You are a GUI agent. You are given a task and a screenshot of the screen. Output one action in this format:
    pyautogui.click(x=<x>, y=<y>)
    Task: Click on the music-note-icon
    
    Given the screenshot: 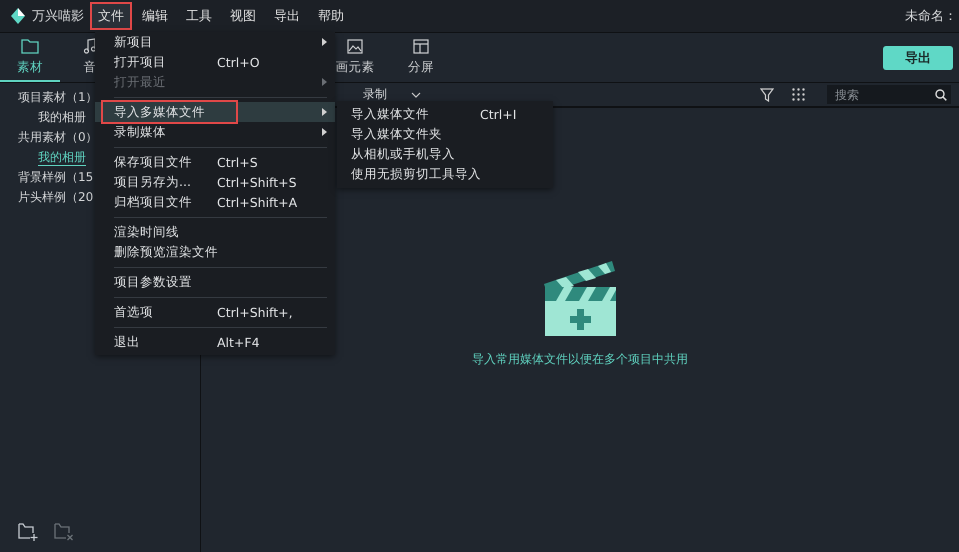 What is the action you would take?
    pyautogui.click(x=90, y=46)
    